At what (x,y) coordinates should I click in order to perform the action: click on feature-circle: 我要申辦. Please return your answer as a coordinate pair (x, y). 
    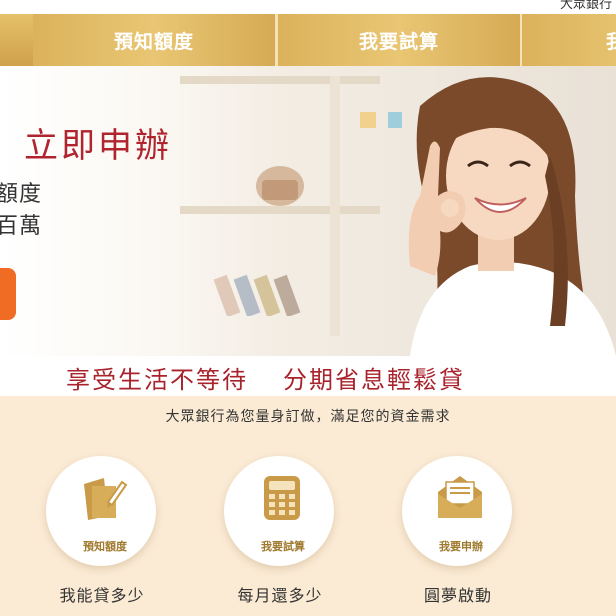
    Looking at the image, I should click on (457, 511).